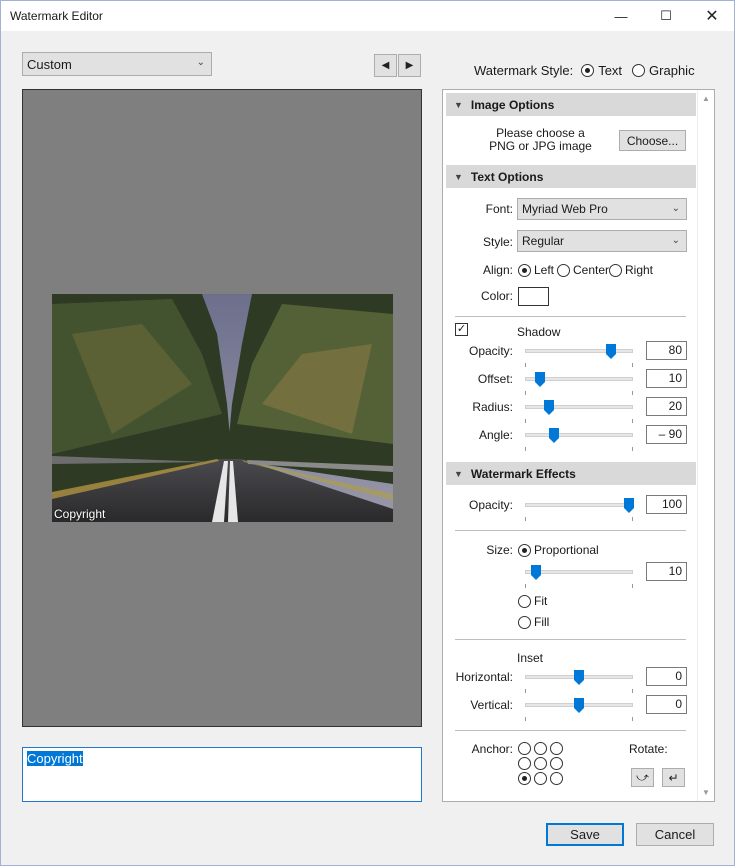 The height and width of the screenshot is (866, 735). What do you see at coordinates (556, 748) in the screenshot?
I see `anchor-top-right-radio` at bounding box center [556, 748].